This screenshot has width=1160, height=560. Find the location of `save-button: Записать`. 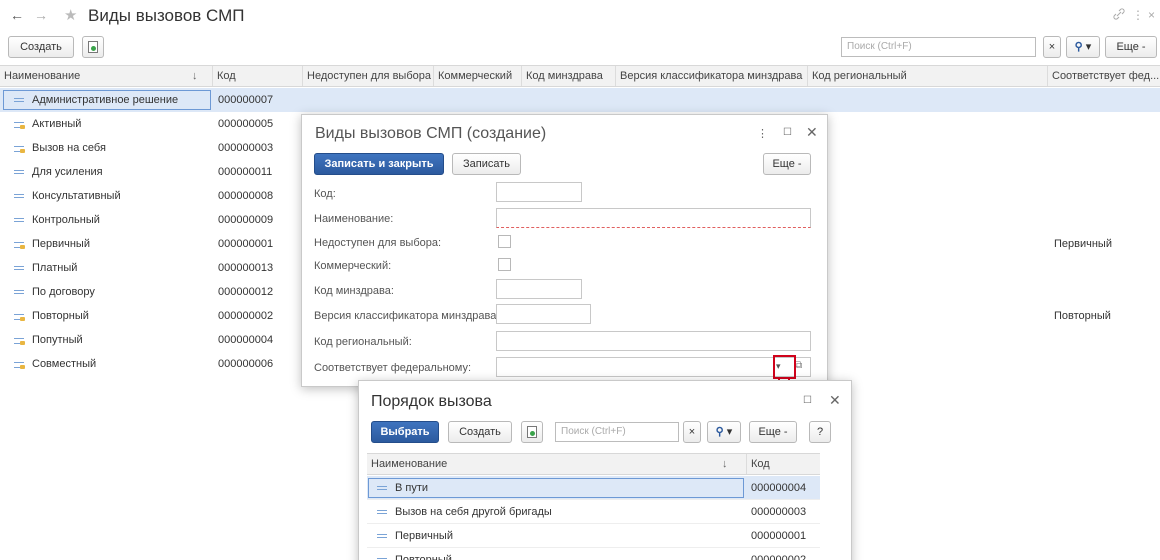

save-button: Записать is located at coordinates (486, 164).